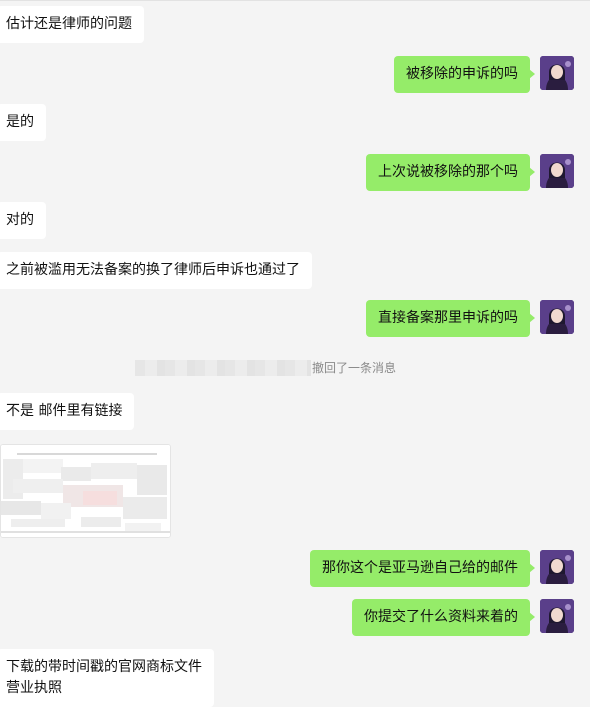  What do you see at coordinates (85, 491) in the screenshot?
I see `image-message` at bounding box center [85, 491].